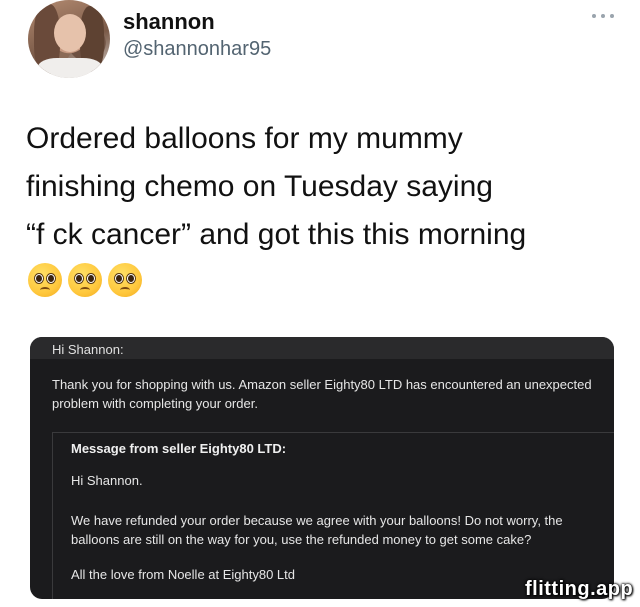  What do you see at coordinates (579, 589) in the screenshot?
I see `watermark: flitting.app` at bounding box center [579, 589].